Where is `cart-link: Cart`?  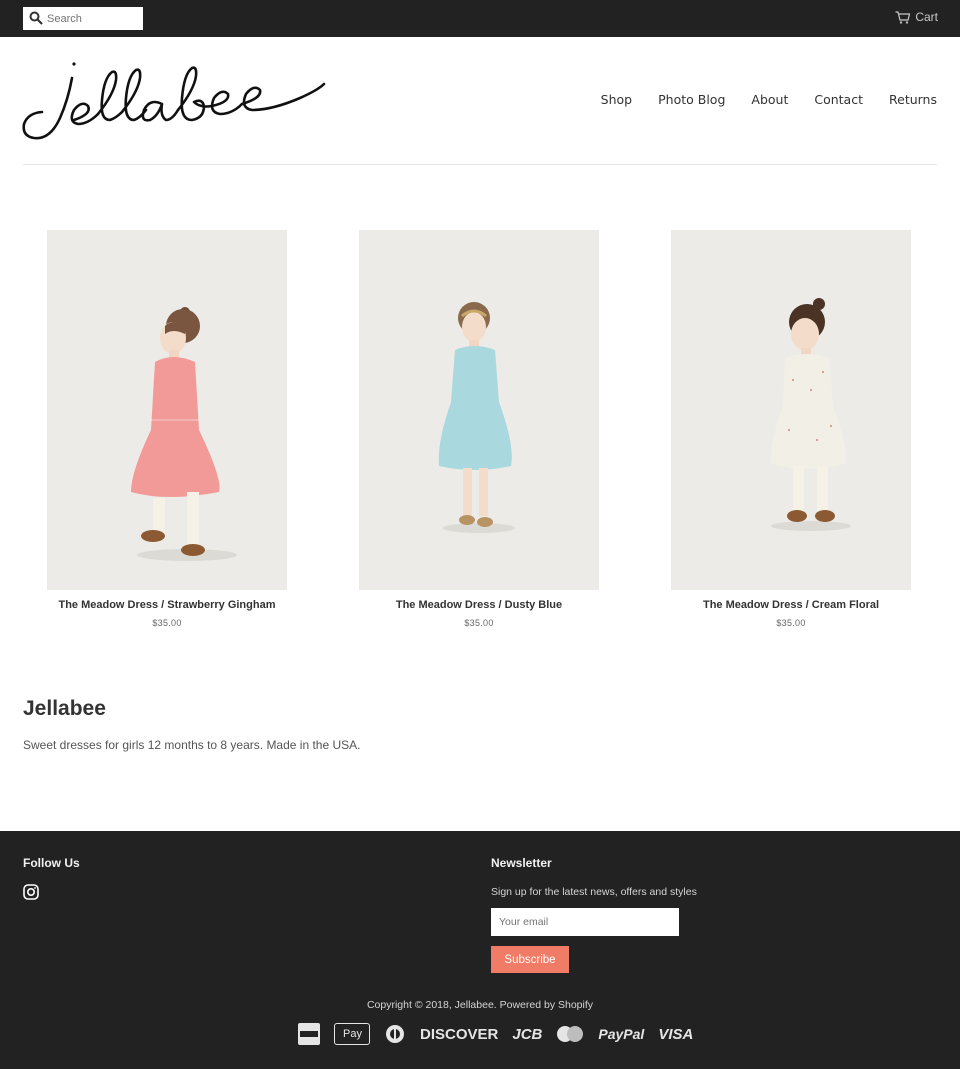
cart-link: Cart is located at coordinates (916, 17).